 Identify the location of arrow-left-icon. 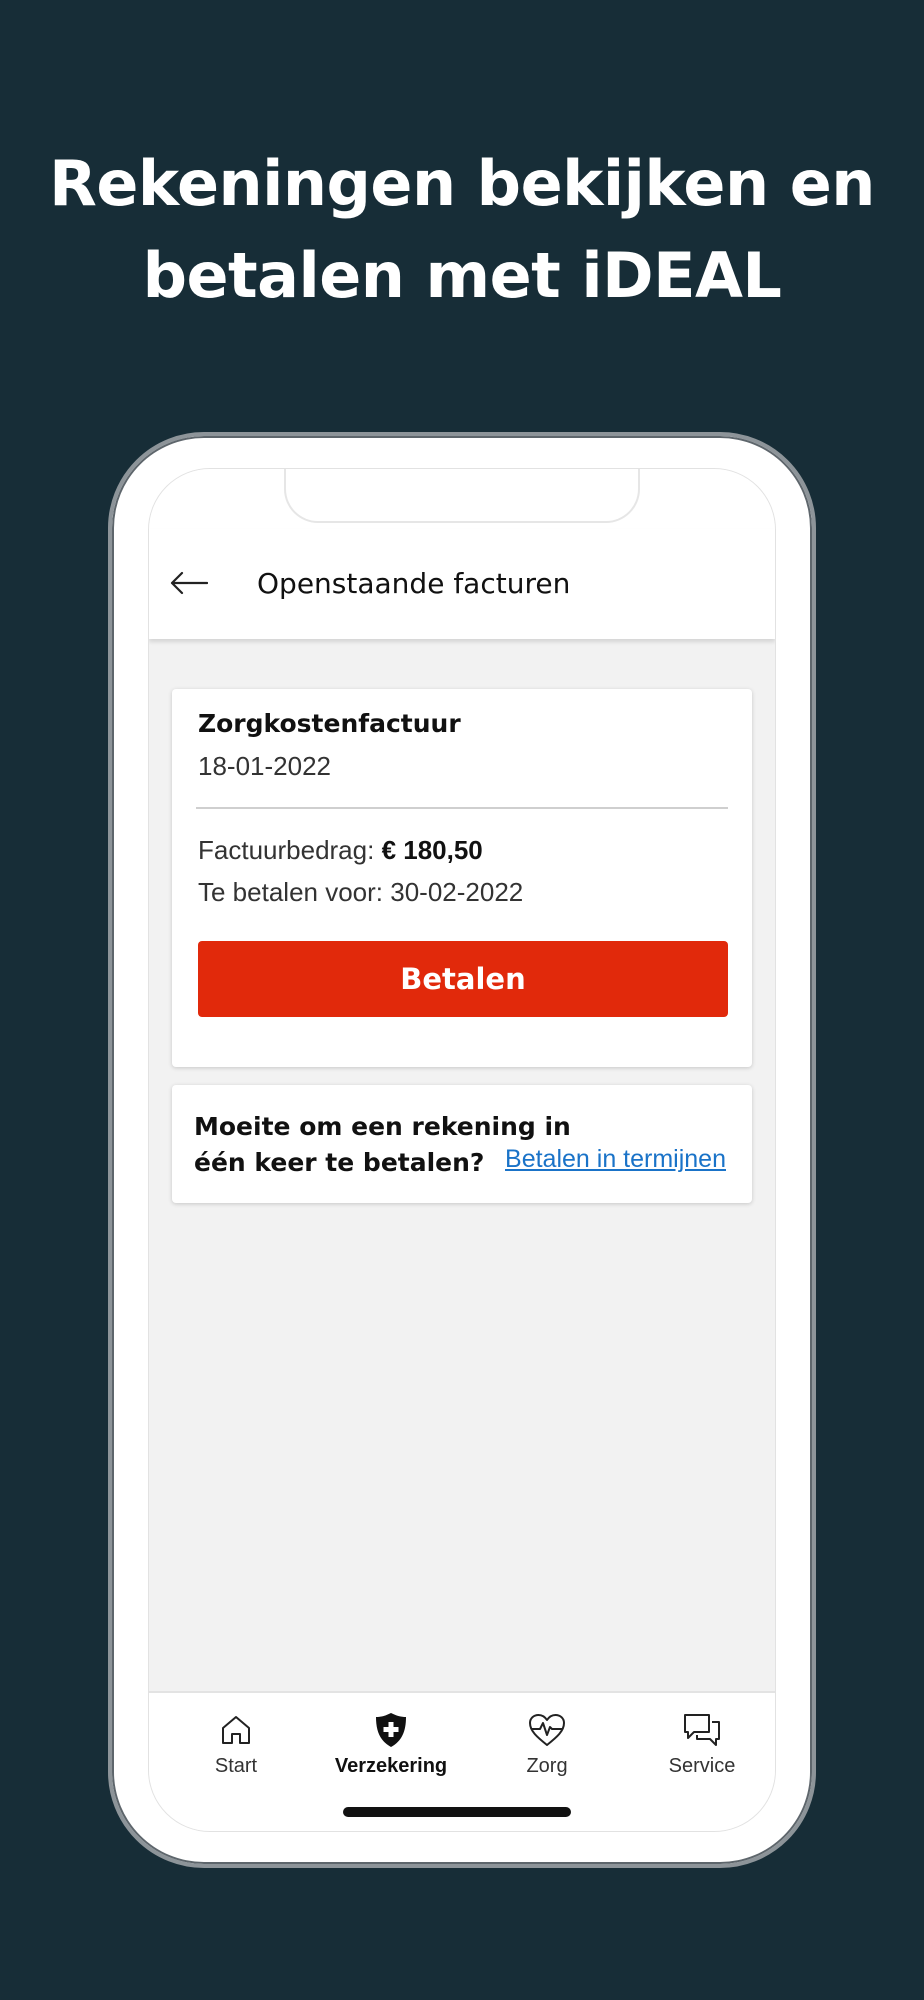
(189, 583).